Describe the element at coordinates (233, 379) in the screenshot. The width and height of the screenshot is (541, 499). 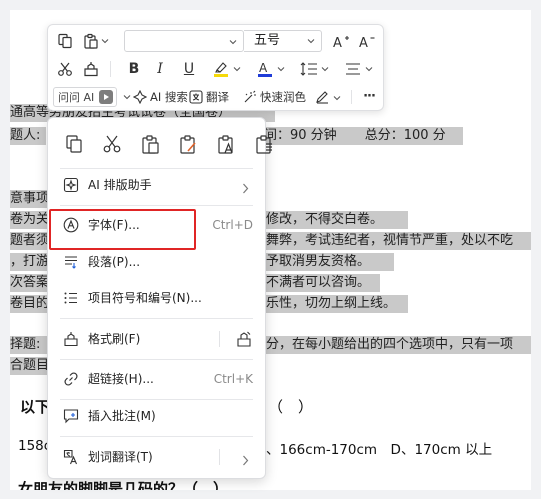
I see `menu-item-shortcut: Ctrl+K` at that location.